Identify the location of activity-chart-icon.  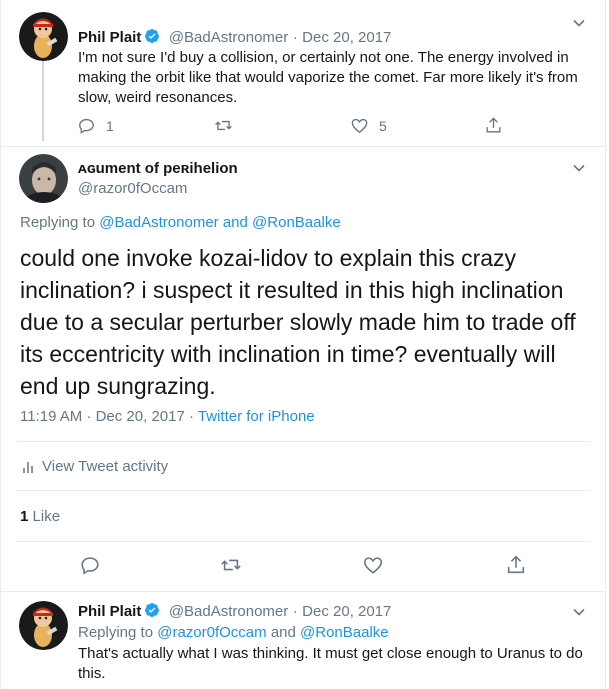
(28, 467).